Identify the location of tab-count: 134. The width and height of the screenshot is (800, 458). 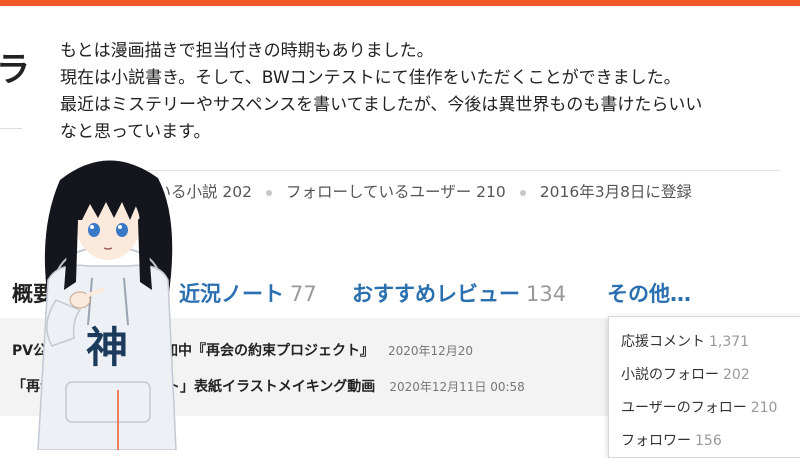
(546, 294).